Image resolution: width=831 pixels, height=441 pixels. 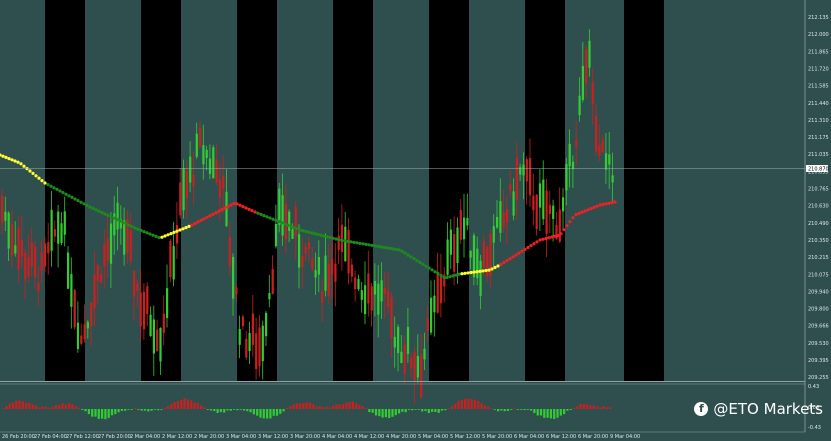 I want to click on price-tick-label: 211.035, so click(x=818, y=155).